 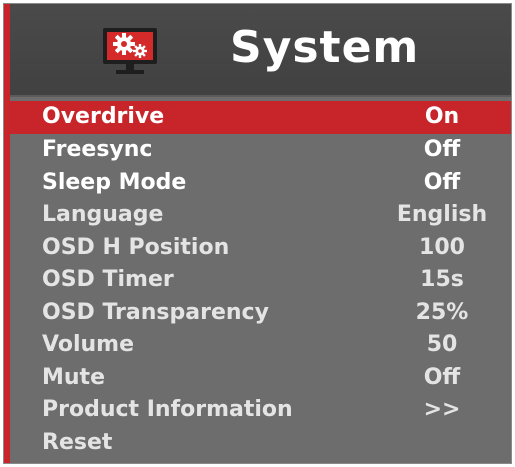 What do you see at coordinates (97, 149) in the screenshot?
I see `menu-item-label: Freesync` at bounding box center [97, 149].